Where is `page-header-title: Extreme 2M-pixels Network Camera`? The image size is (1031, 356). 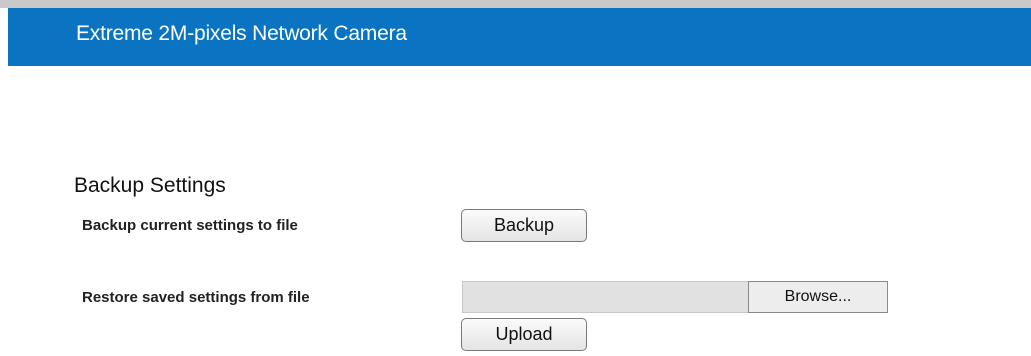
page-header-title: Extreme 2M-pixels Network Camera is located at coordinates (241, 33).